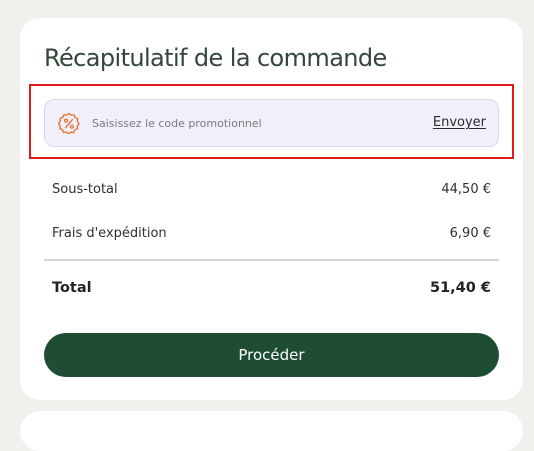 The height and width of the screenshot is (451, 534). What do you see at coordinates (271, 260) in the screenshot?
I see `totals-divider` at bounding box center [271, 260].